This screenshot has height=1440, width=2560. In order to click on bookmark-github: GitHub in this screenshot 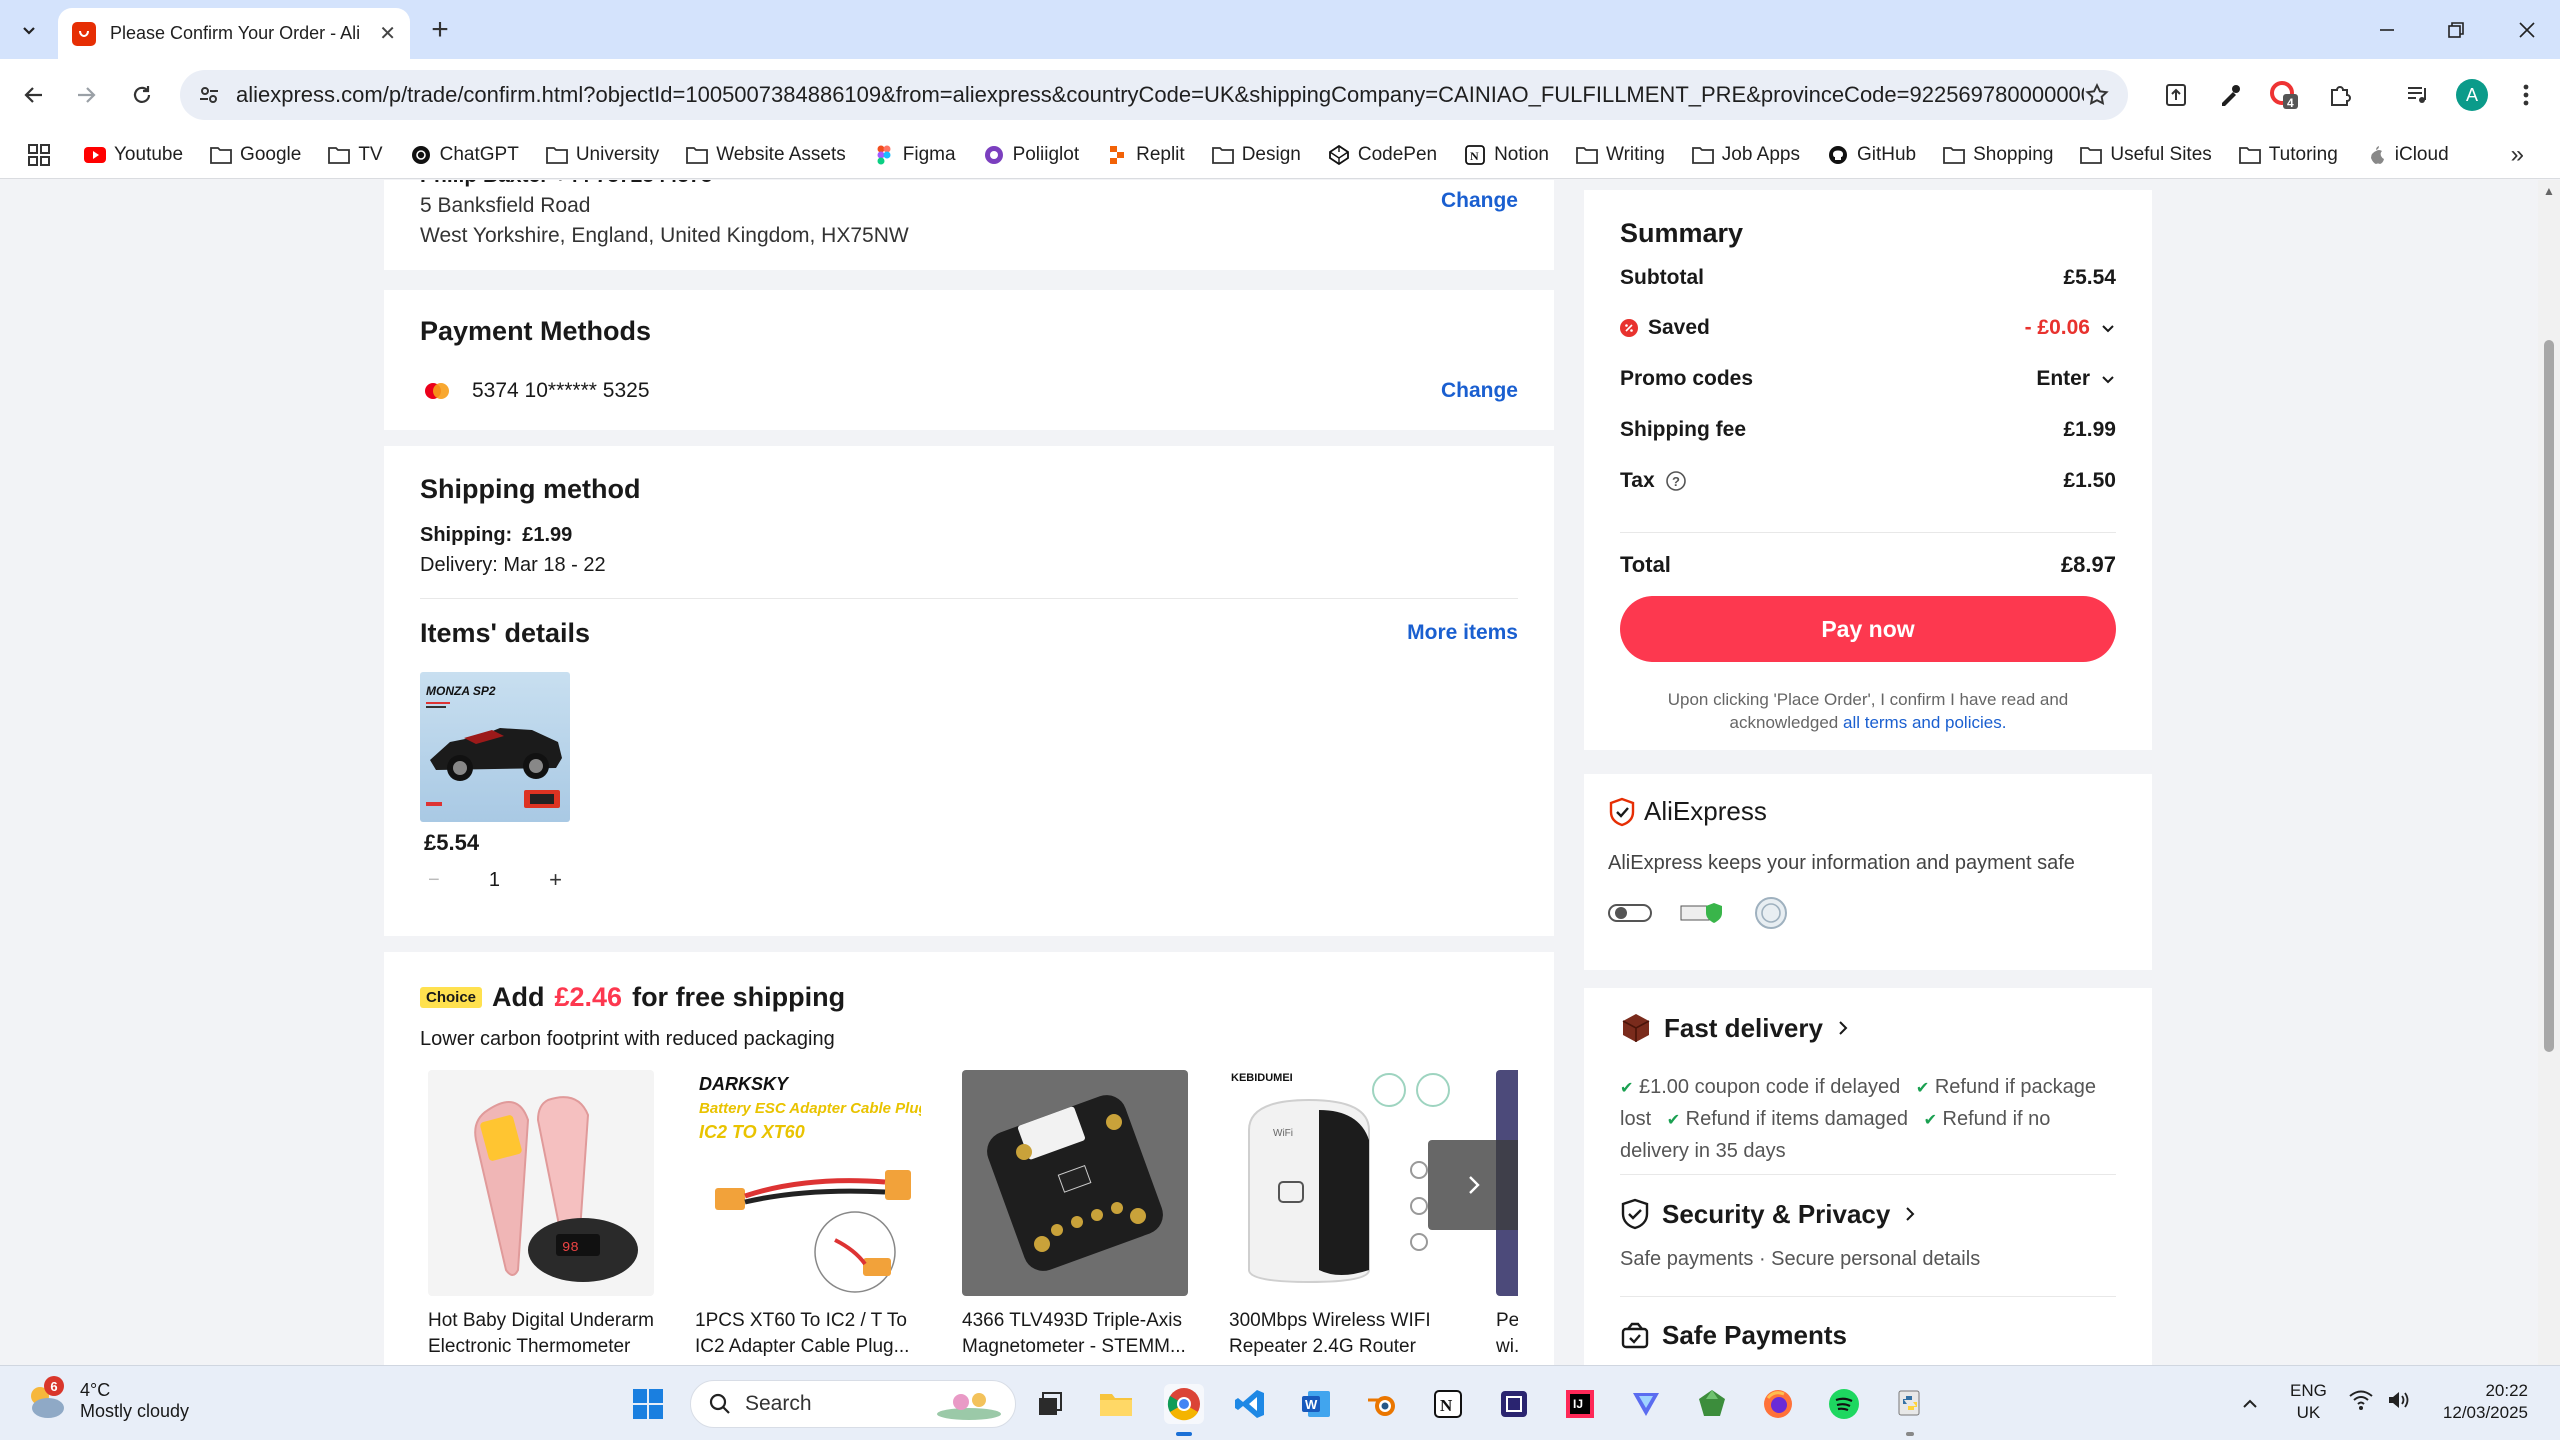, I will do `click(1871, 155)`.